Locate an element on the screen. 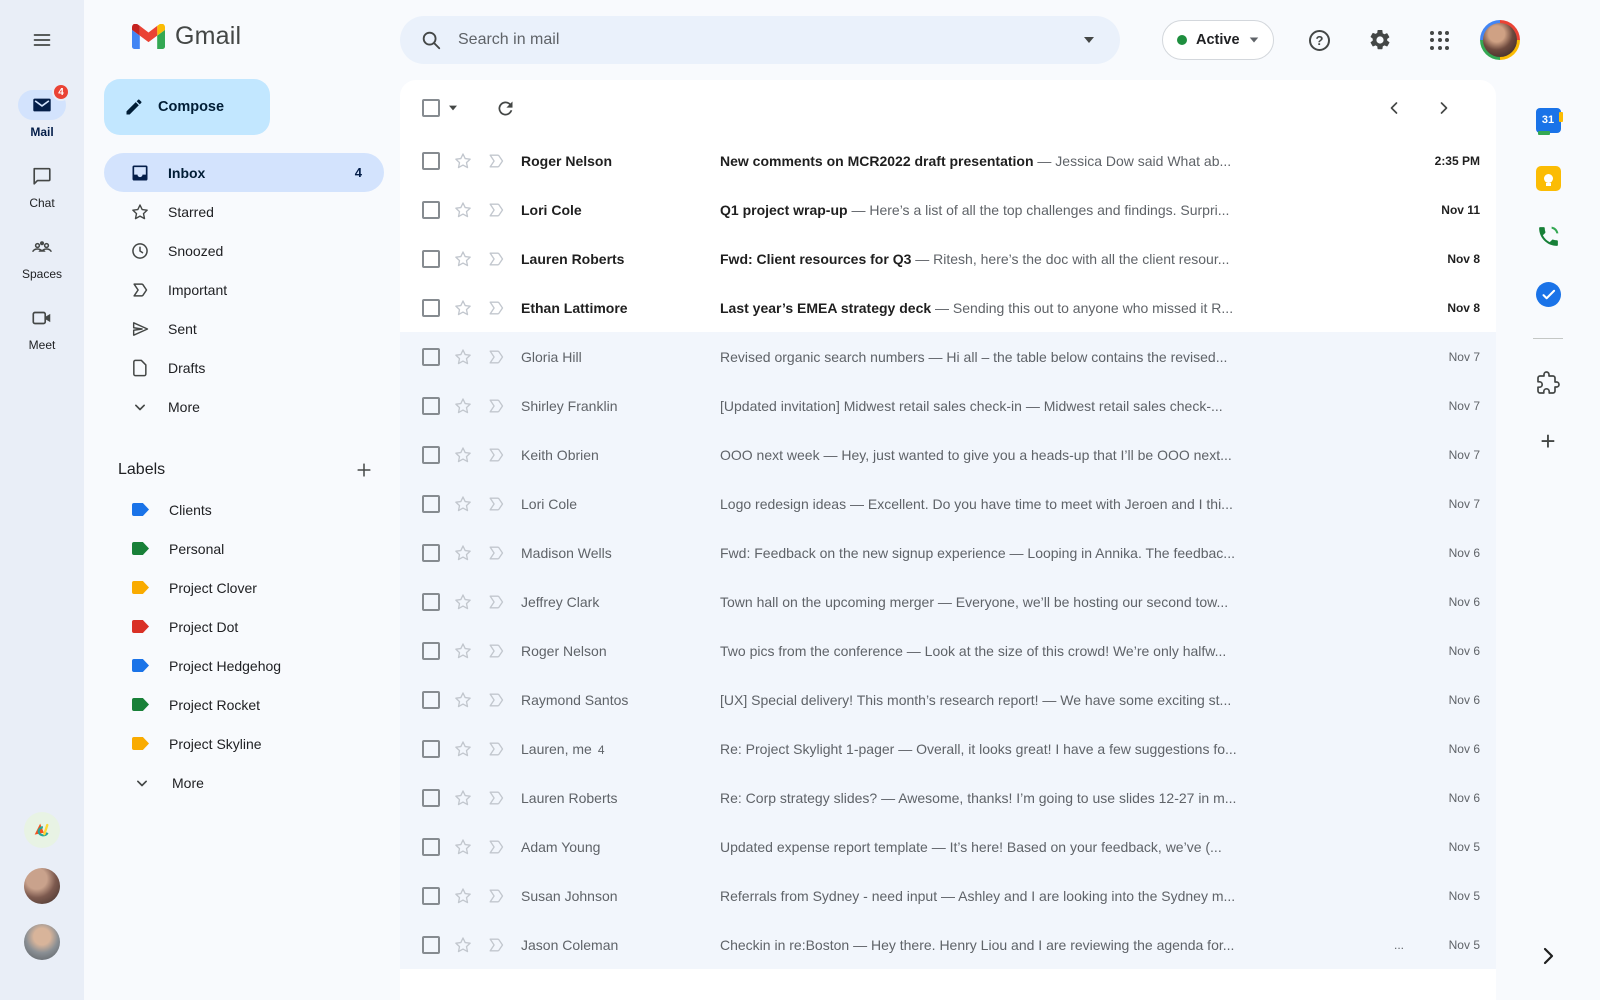 The width and height of the screenshot is (1600, 1000). older-page-button is located at coordinates (1444, 108).